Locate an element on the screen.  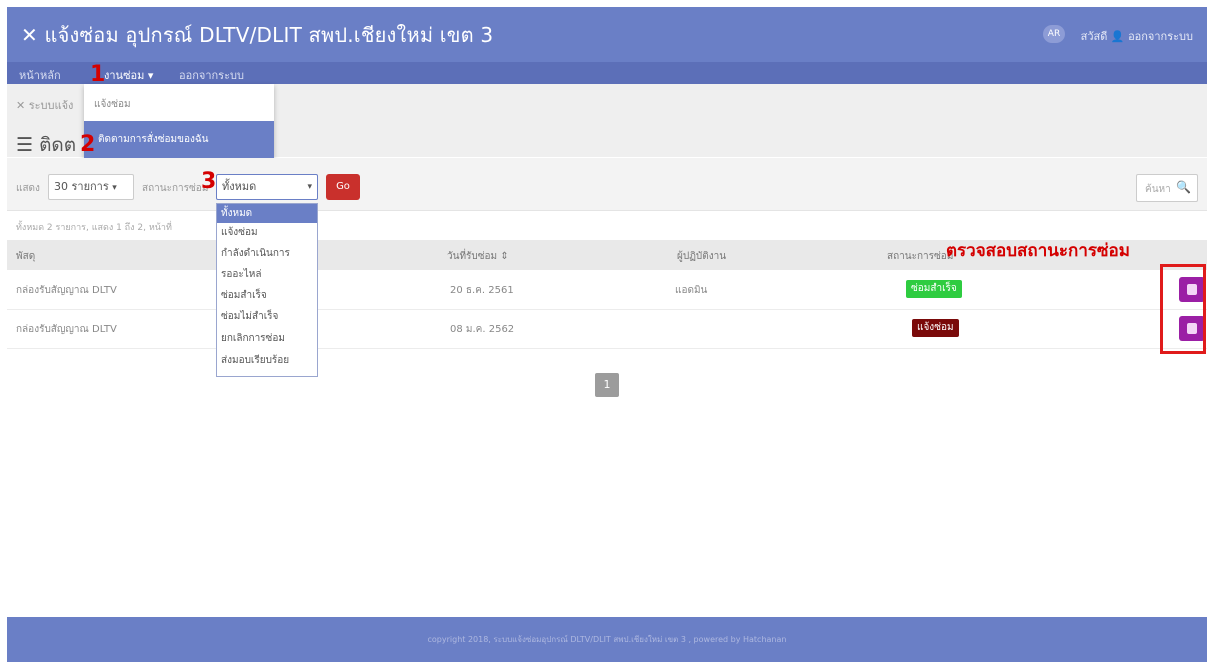
show-label: แสดง is located at coordinates (28, 188).